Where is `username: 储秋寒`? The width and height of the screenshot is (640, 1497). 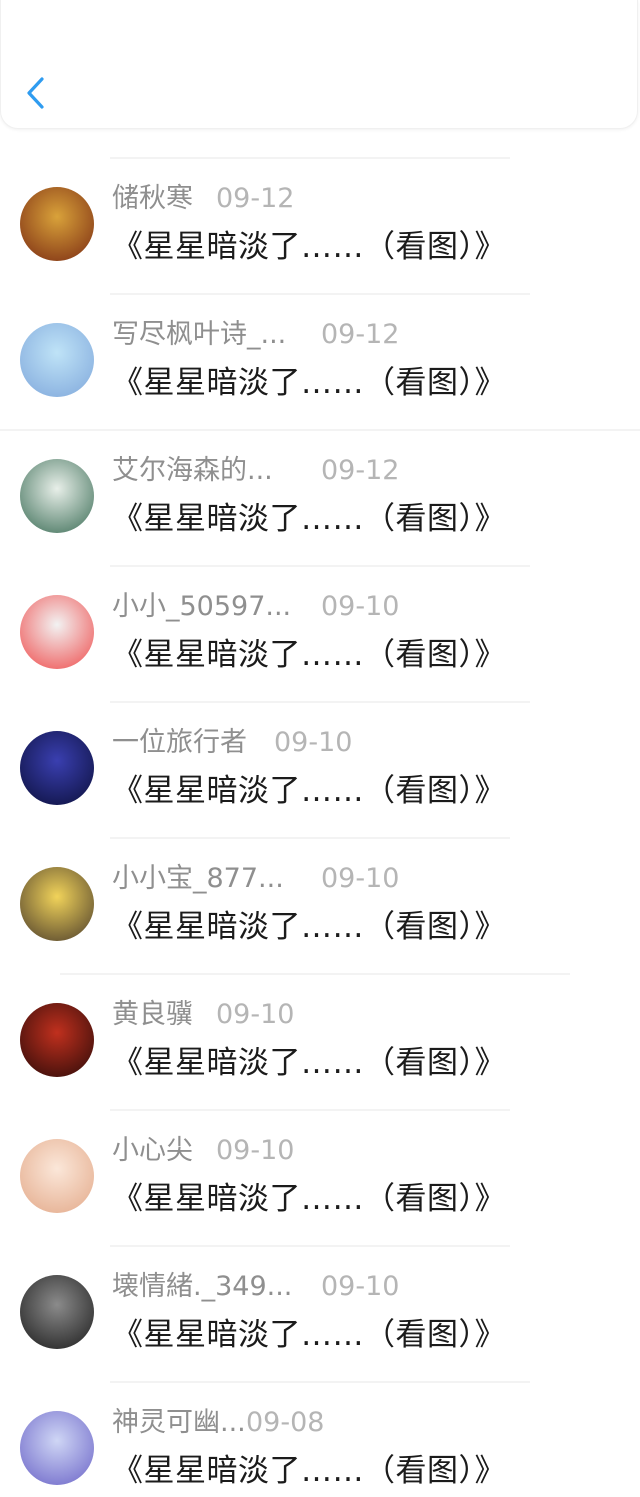 username: 储秋寒 is located at coordinates (152, 199).